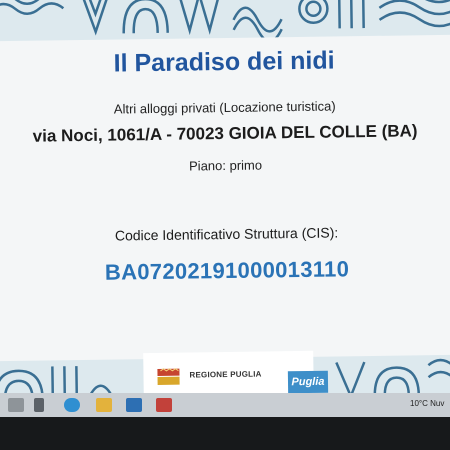 This screenshot has width=450, height=450. Describe the element at coordinates (16, 405) in the screenshot. I see `task-view-icon` at that location.